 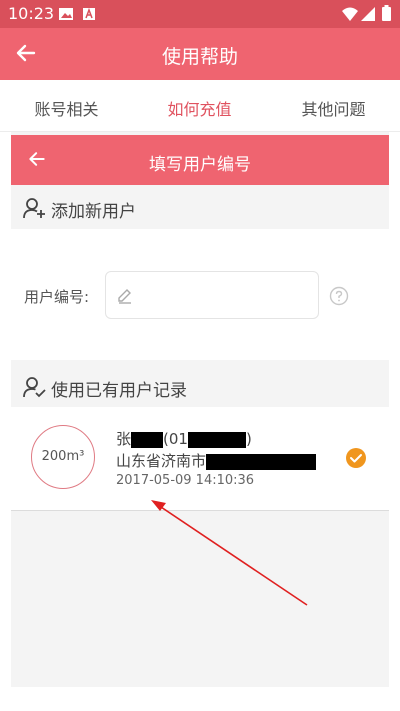 What do you see at coordinates (350, 15) in the screenshot?
I see `wifi-icon` at bounding box center [350, 15].